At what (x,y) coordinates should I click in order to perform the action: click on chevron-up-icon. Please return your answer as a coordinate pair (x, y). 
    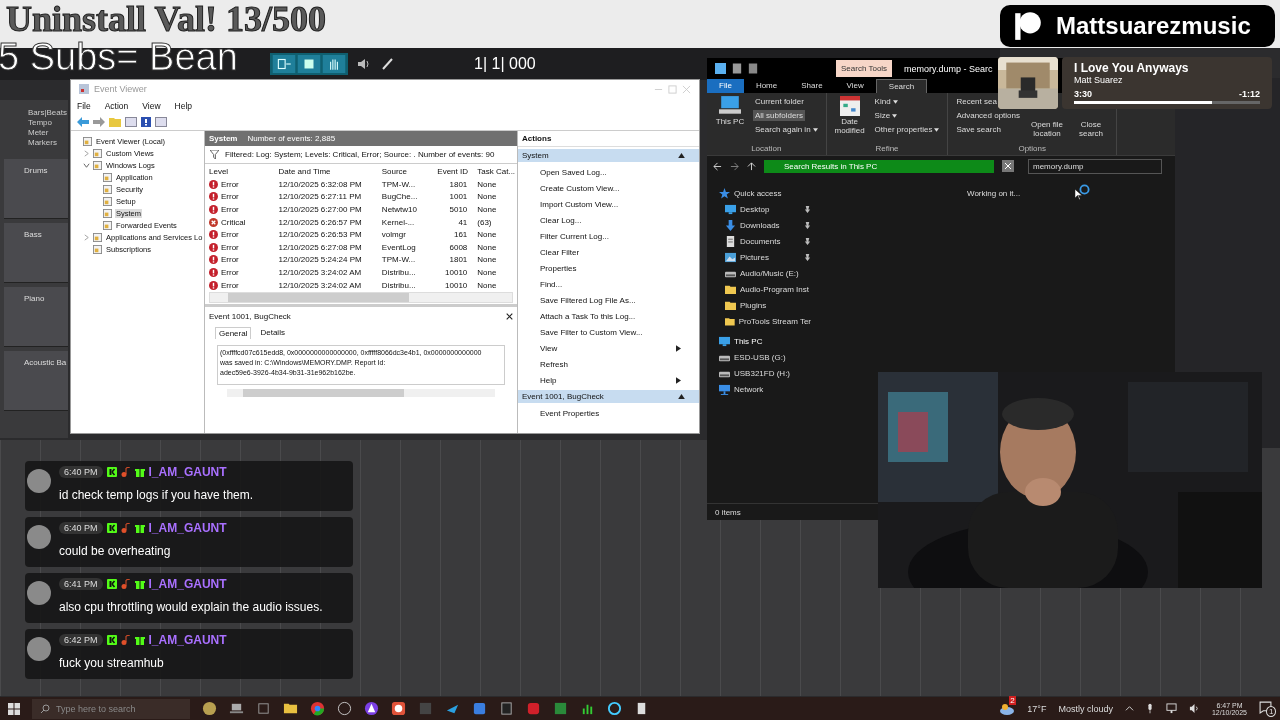
    Looking at the image, I should click on (1129, 708).